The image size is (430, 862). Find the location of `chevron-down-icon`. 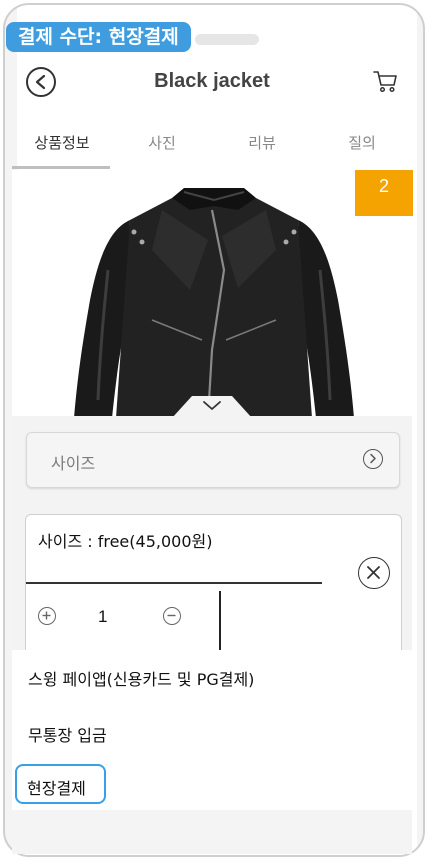

chevron-down-icon is located at coordinates (212, 407).